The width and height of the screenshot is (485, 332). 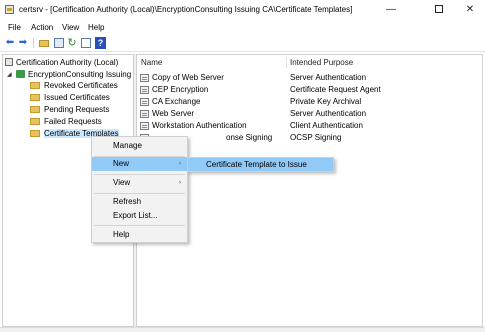 I want to click on template-name: Copy of Web Server, so click(x=188, y=77).